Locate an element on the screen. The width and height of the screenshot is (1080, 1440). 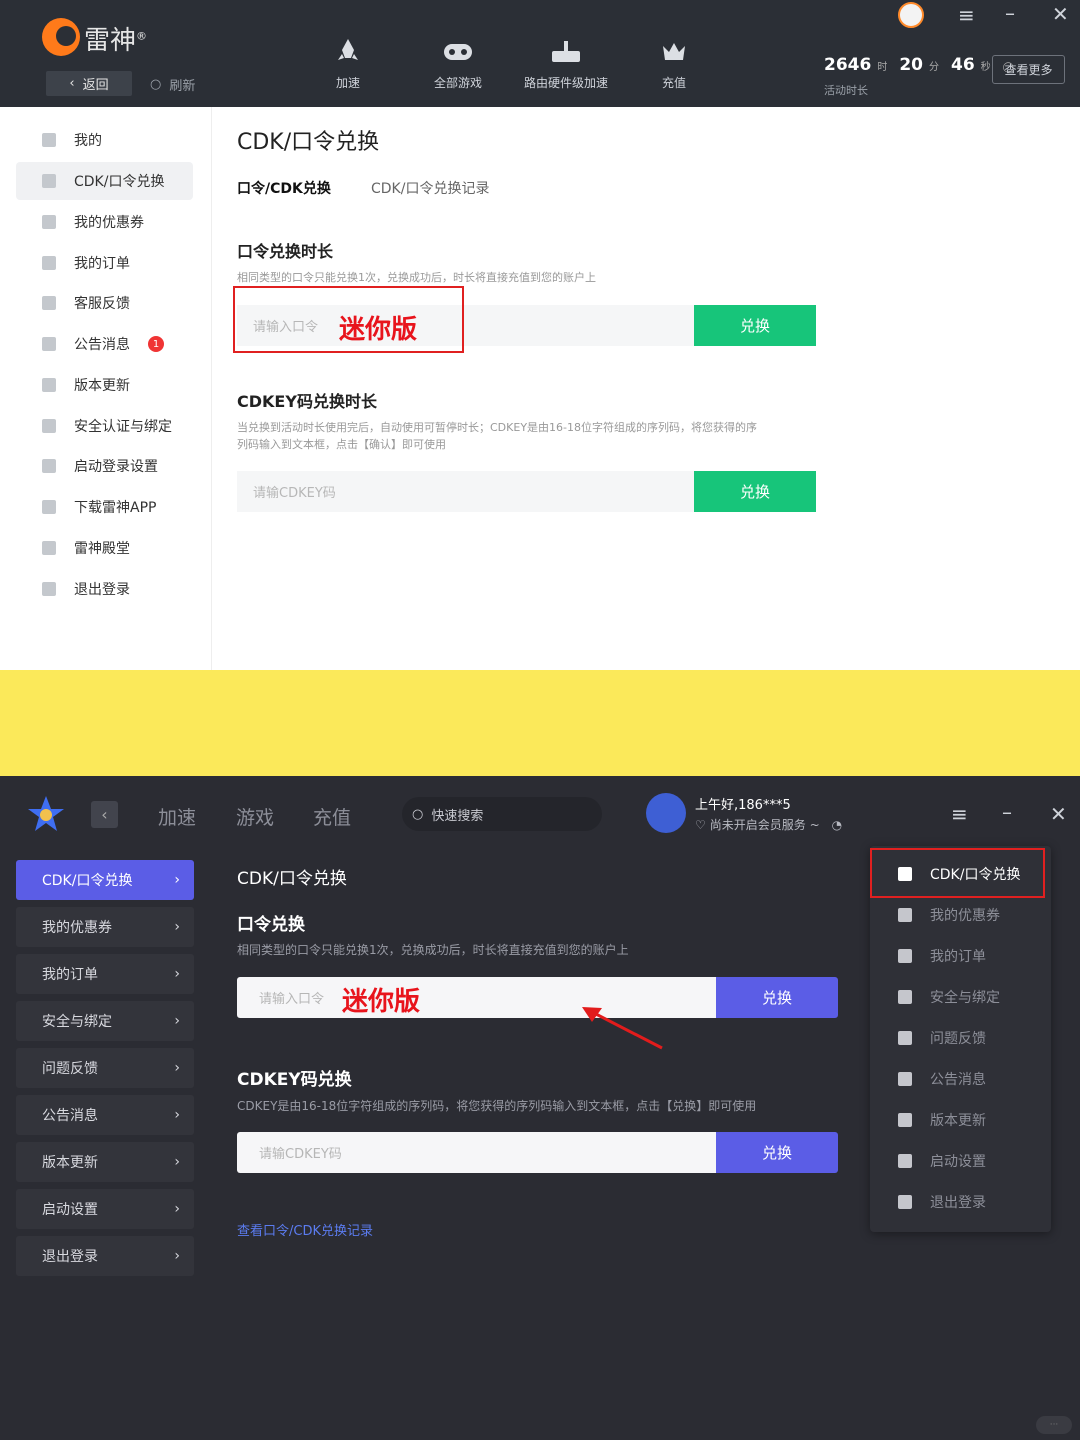
view-more-button: 查看更多 is located at coordinates (1028, 69).